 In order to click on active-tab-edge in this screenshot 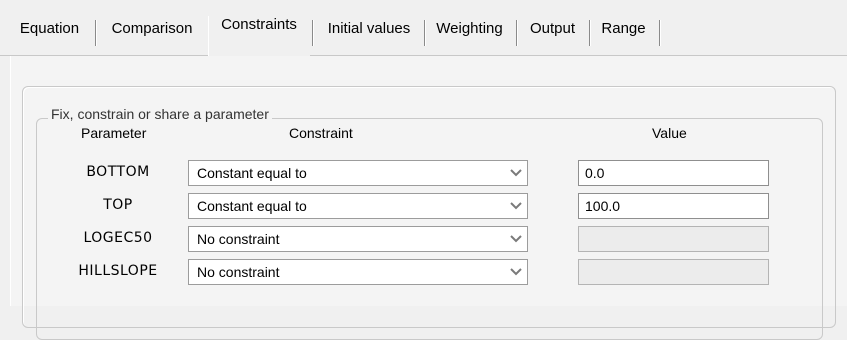, I will do `click(208, 36)`.